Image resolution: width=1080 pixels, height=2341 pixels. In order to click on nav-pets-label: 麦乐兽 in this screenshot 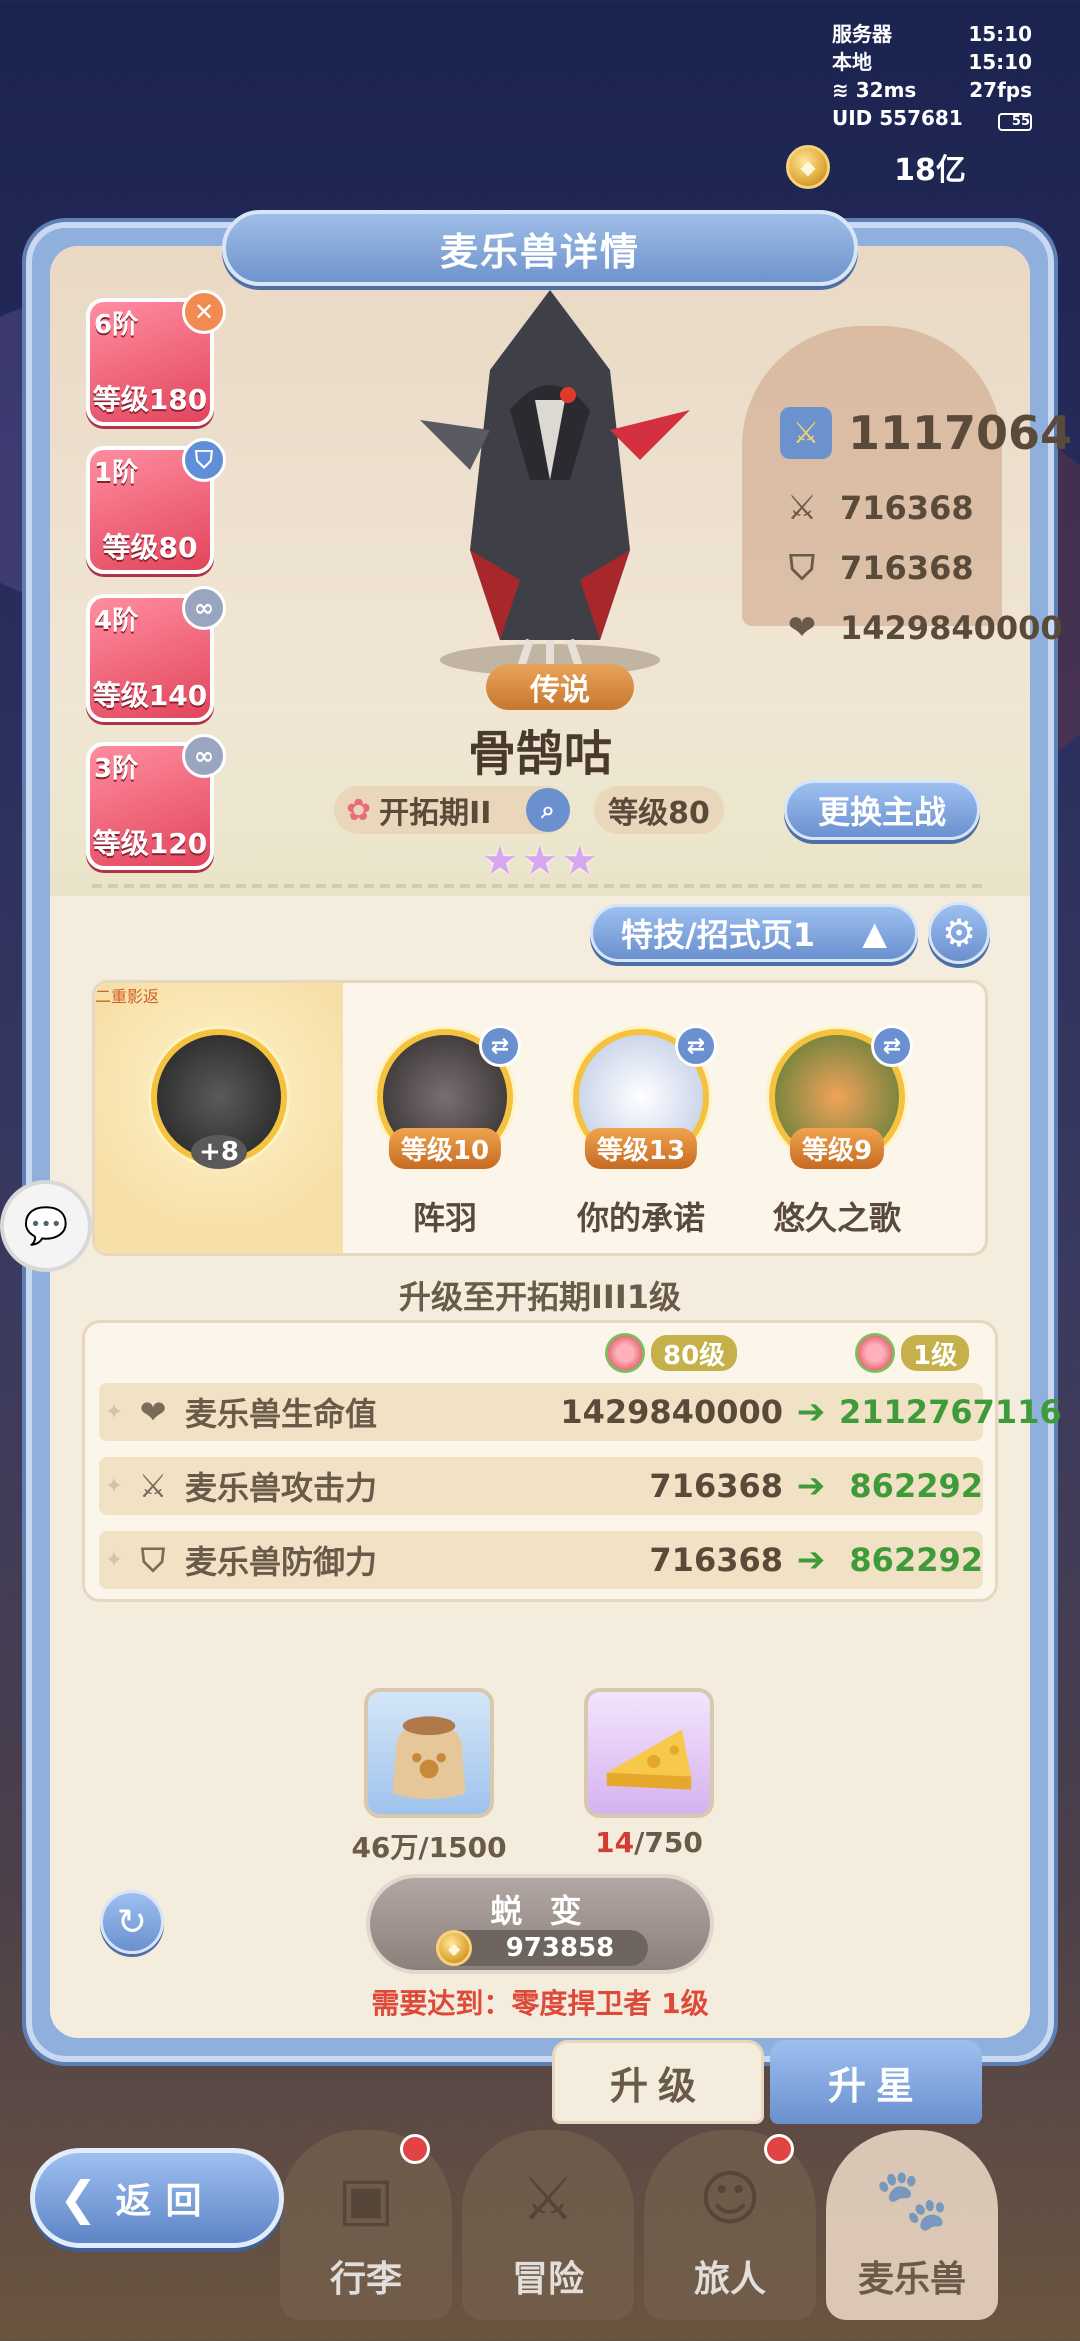, I will do `click(911, 2279)`.